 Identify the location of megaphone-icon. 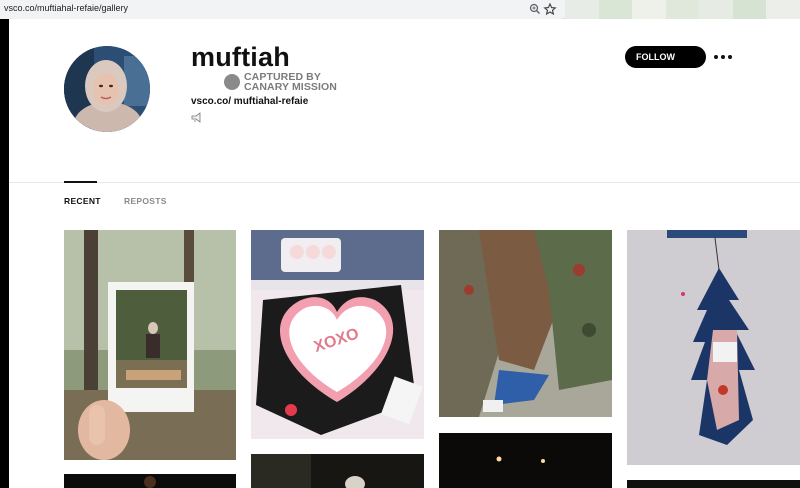
(197, 116).